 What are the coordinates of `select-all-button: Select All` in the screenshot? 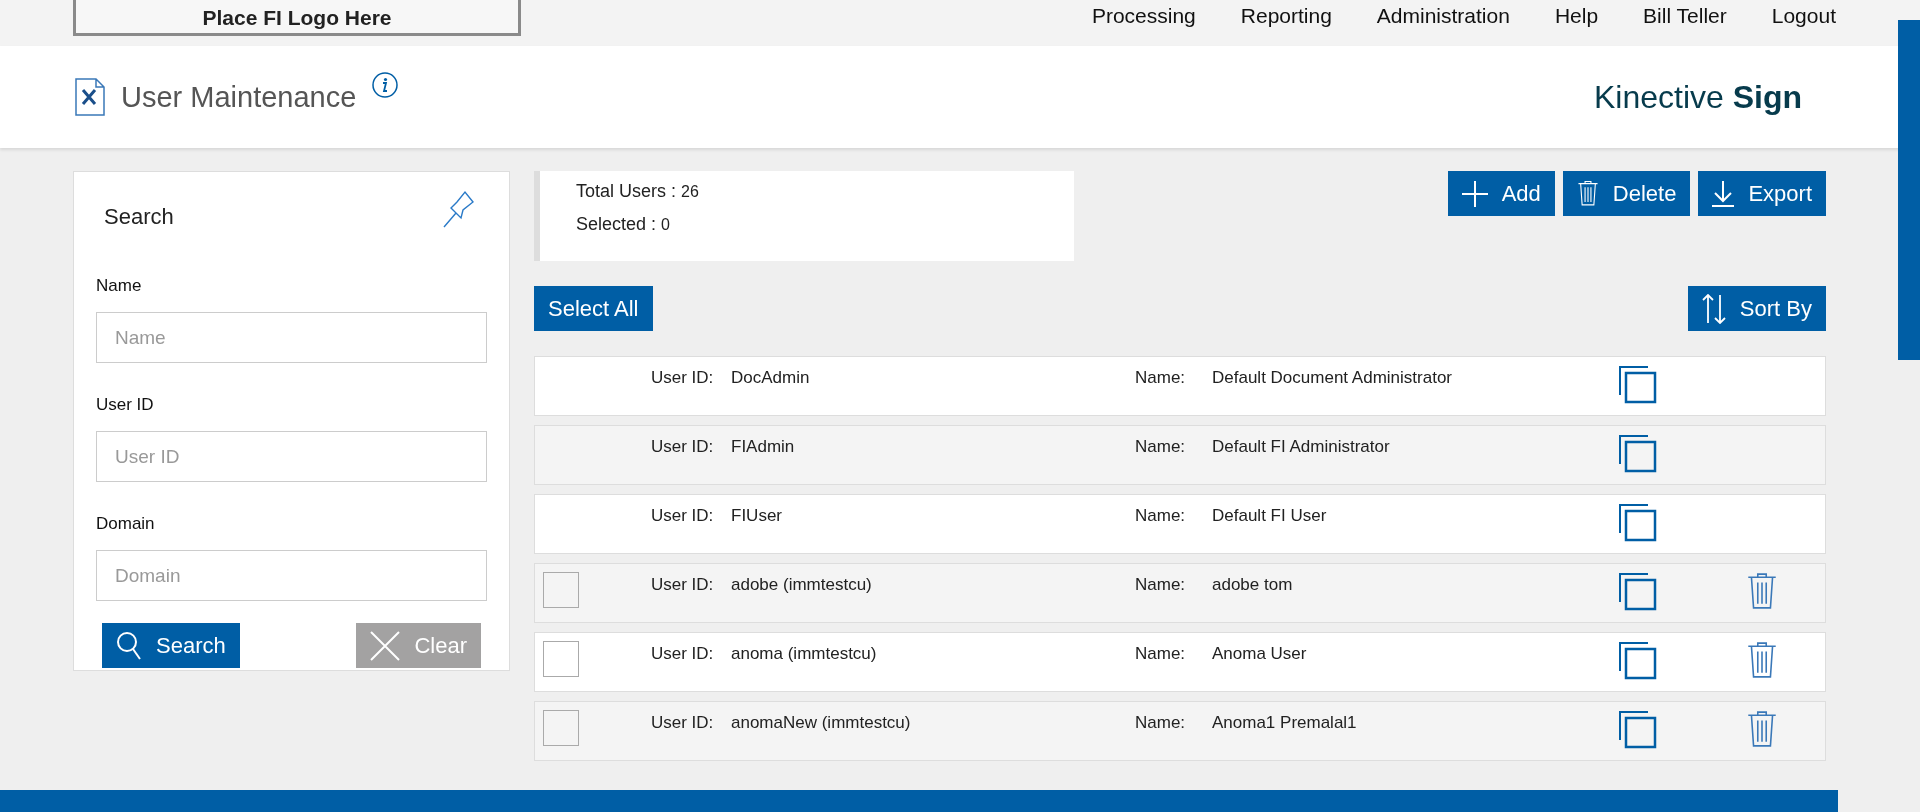 It's located at (593, 308).